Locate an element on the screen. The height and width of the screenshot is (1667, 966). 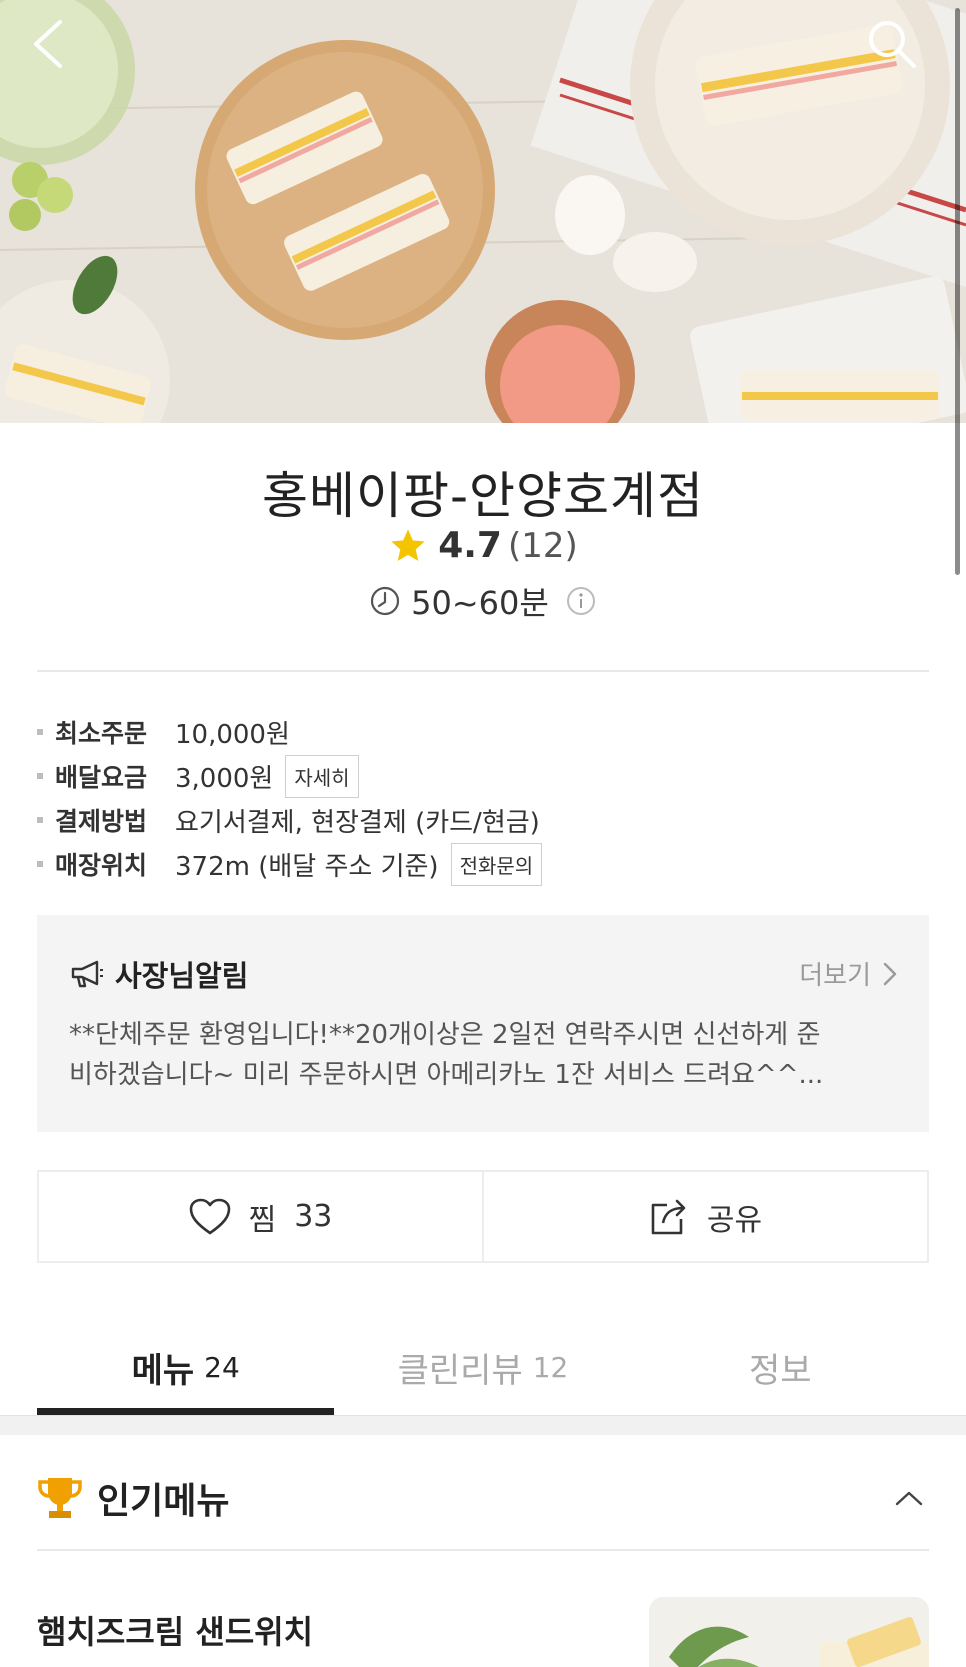
delivery-time: 50~60분 is located at coordinates (480, 603).